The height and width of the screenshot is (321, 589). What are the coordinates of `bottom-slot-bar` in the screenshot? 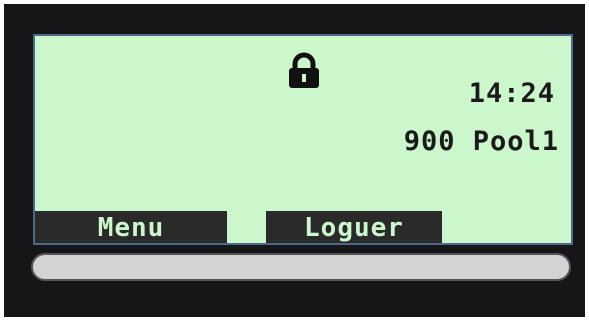 It's located at (301, 267).